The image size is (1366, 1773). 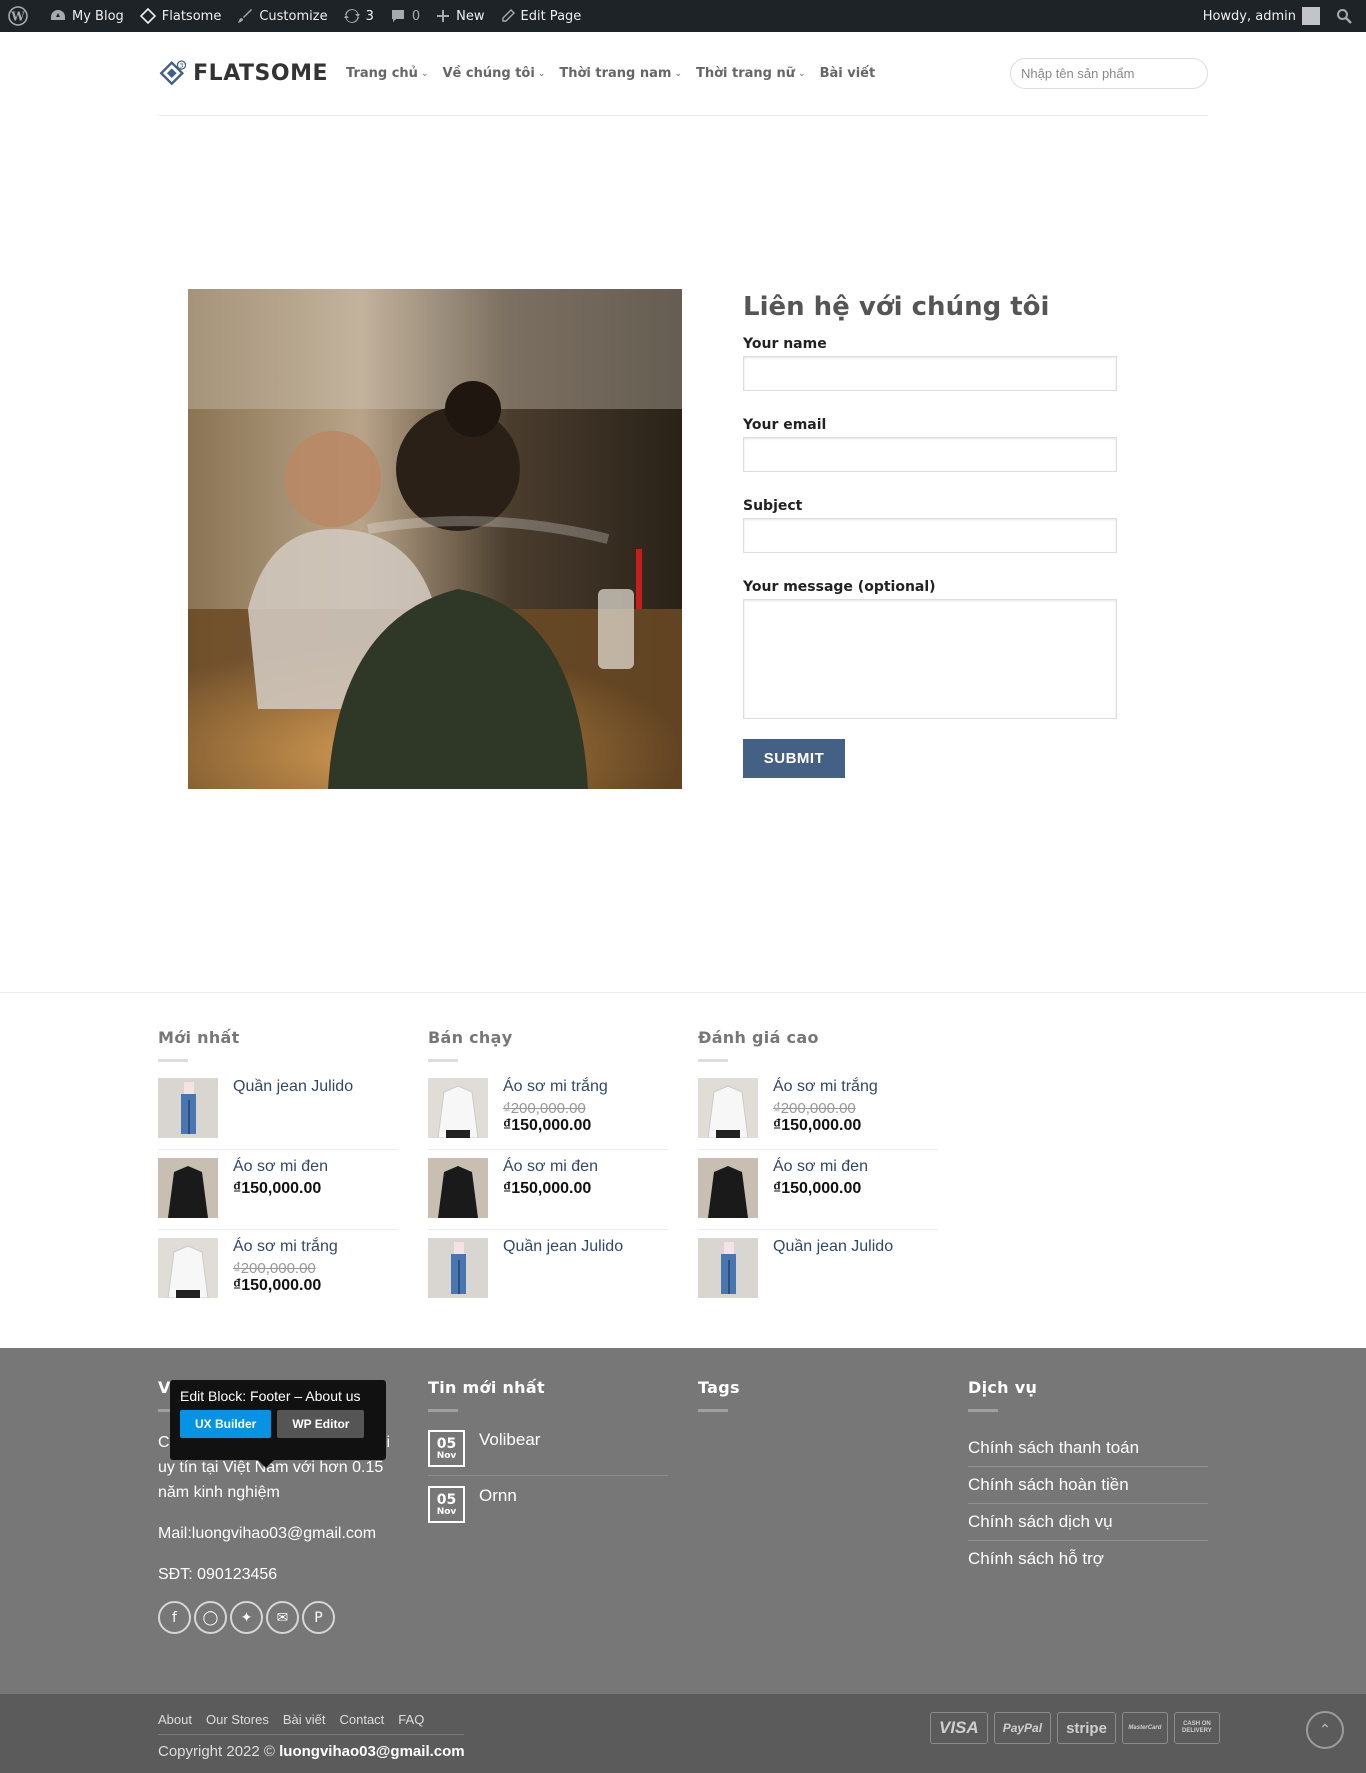 I want to click on back-to-top-button: ⌃, so click(x=1325, y=1730).